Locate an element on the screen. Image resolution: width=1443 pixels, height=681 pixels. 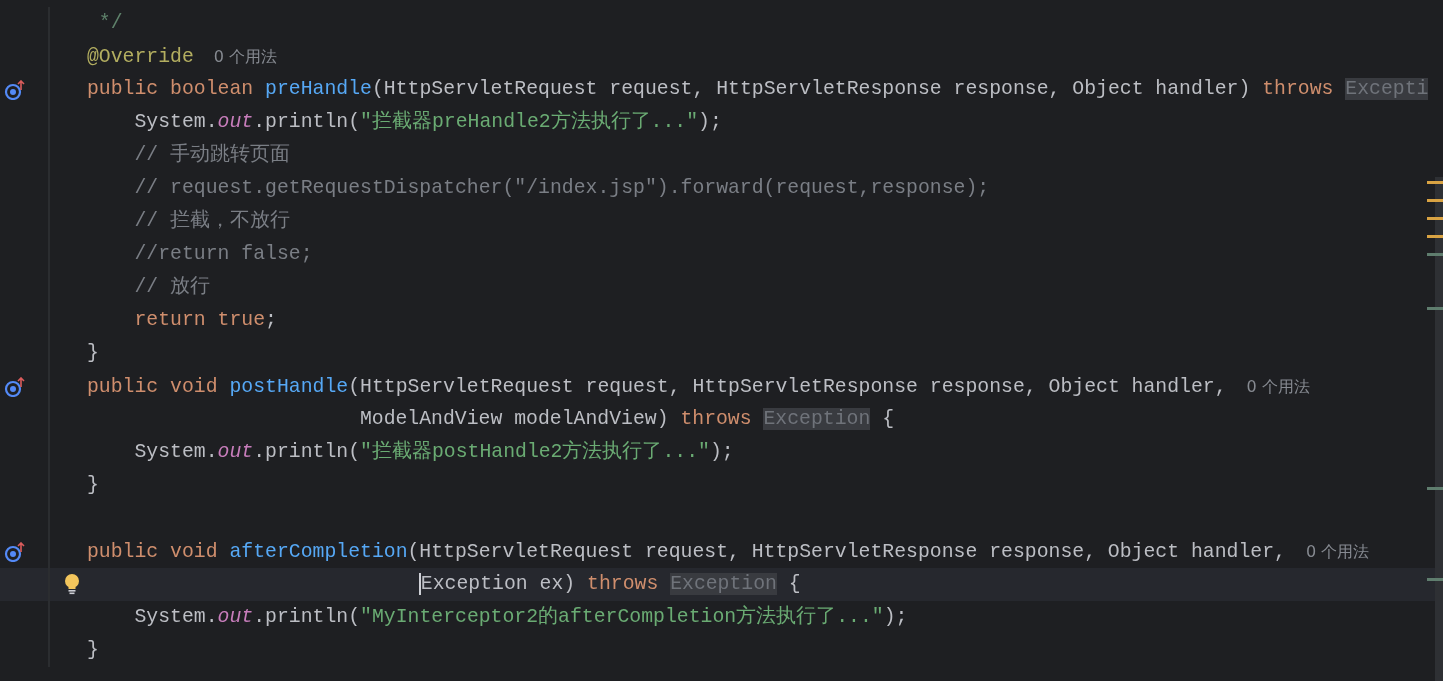
keyword: return true is located at coordinates (200, 320).